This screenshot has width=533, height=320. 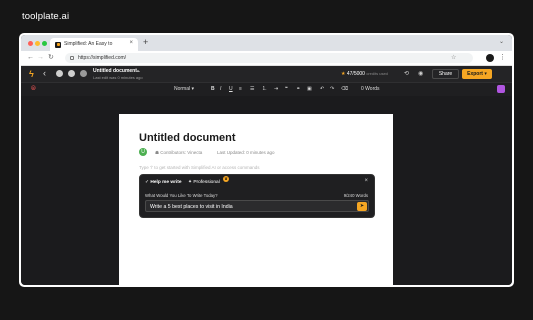 I want to click on url-text: https://simplified.com/, so click(x=102, y=58).